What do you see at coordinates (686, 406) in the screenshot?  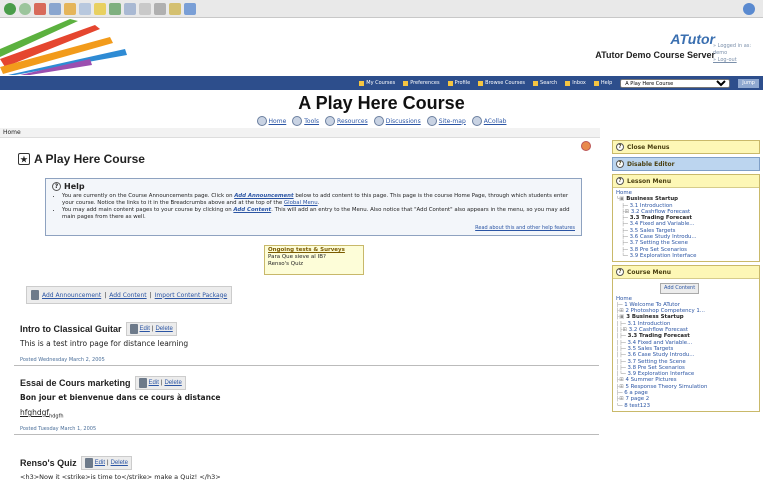 I see `tree-item: └─ 8 test123` at bounding box center [686, 406].